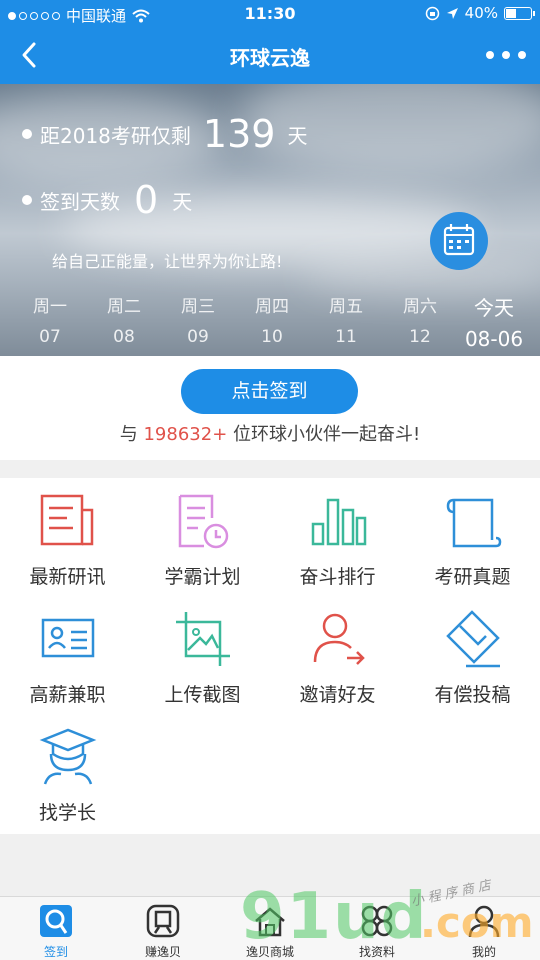 Image resolution: width=540 pixels, height=960 pixels. What do you see at coordinates (346, 322) in the screenshot?
I see `week-day: 周五 11` at bounding box center [346, 322].